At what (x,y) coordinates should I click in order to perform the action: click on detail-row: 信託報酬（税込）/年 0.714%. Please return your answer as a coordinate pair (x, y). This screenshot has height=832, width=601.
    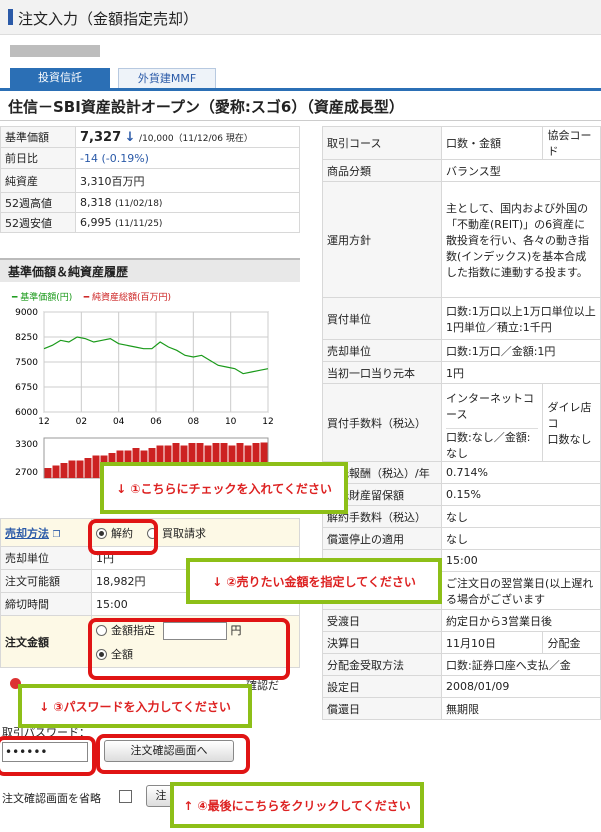
    Looking at the image, I should click on (461, 472).